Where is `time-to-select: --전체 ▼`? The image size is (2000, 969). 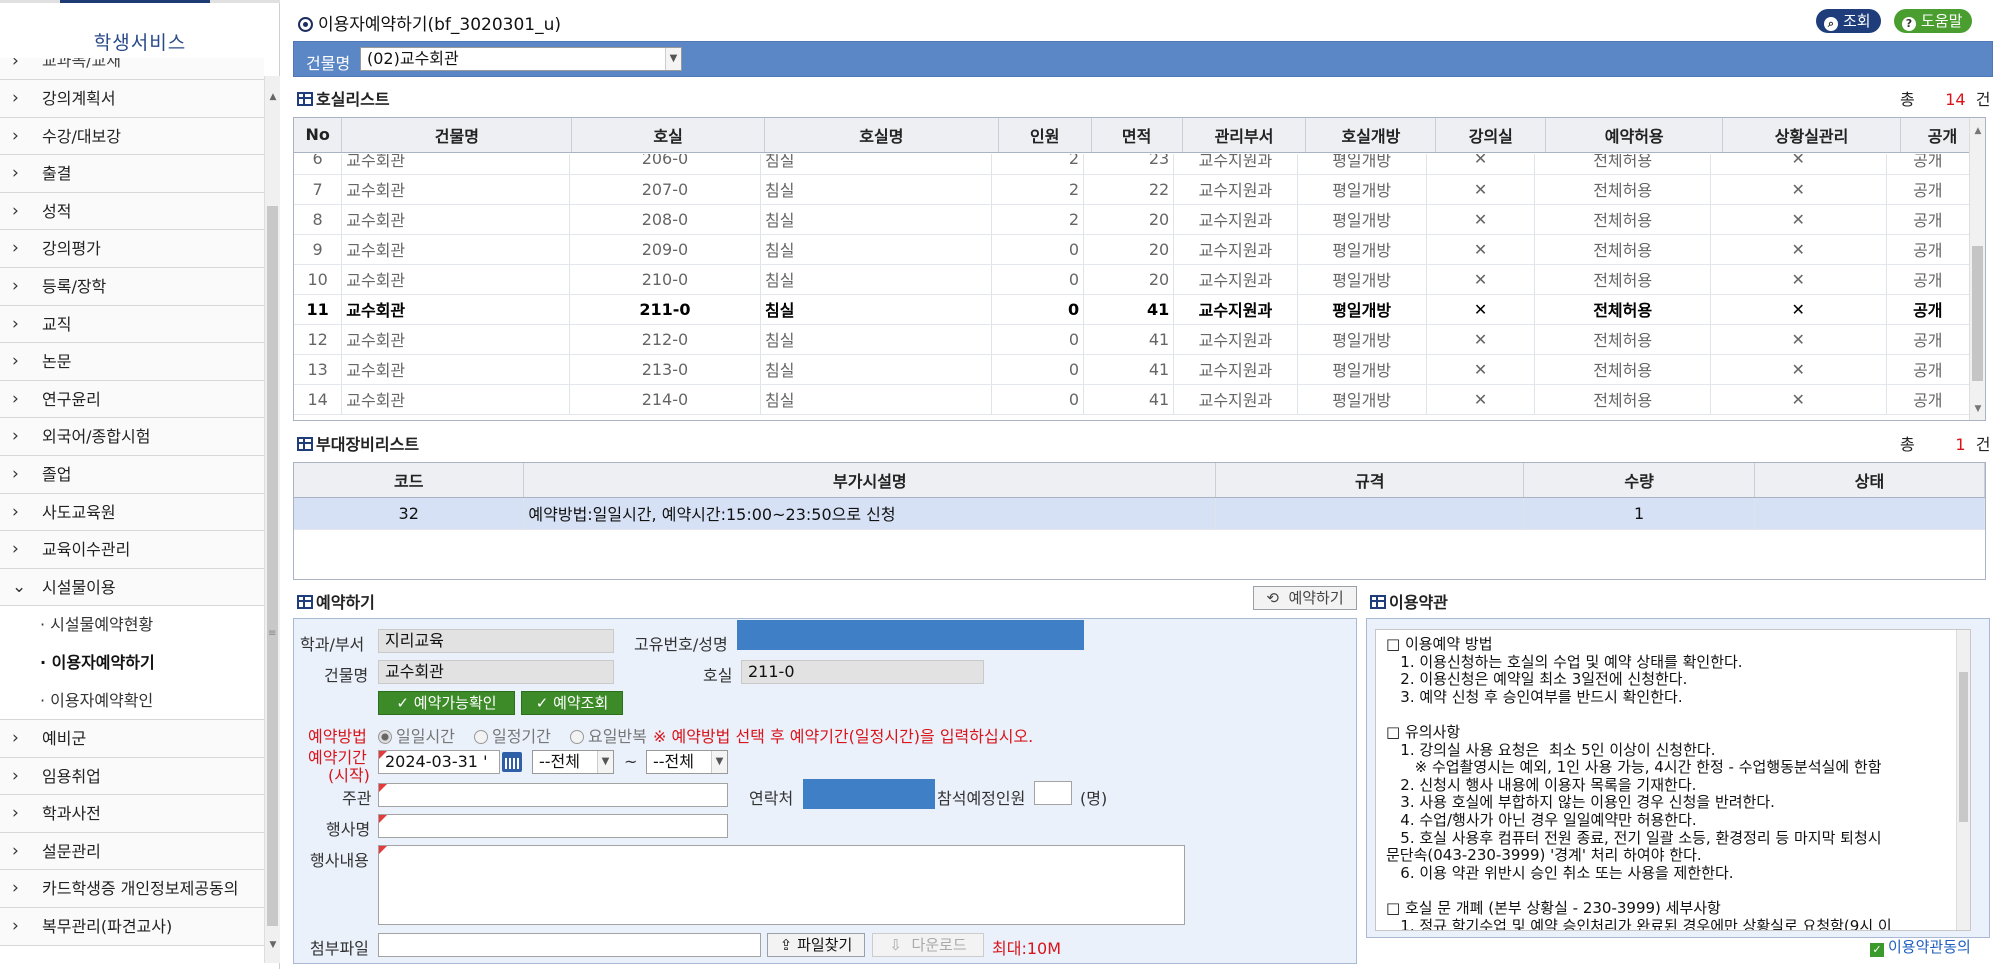
time-to-select: --전체 ▼ is located at coordinates (687, 762).